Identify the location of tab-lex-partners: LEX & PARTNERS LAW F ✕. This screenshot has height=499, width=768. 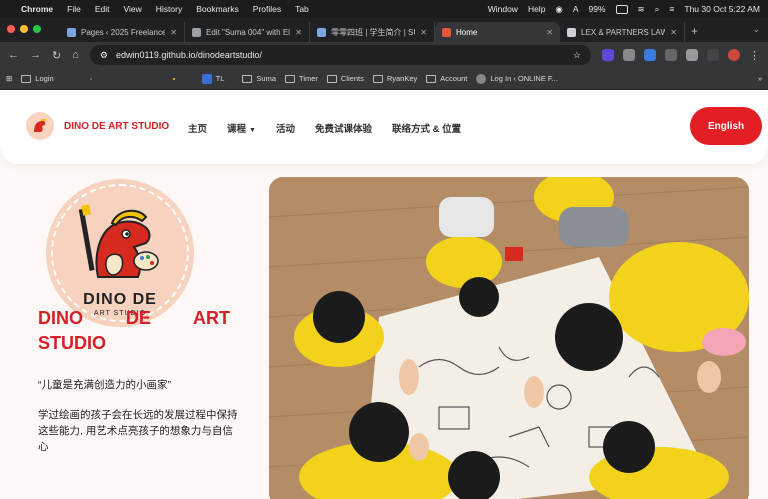
(622, 32).